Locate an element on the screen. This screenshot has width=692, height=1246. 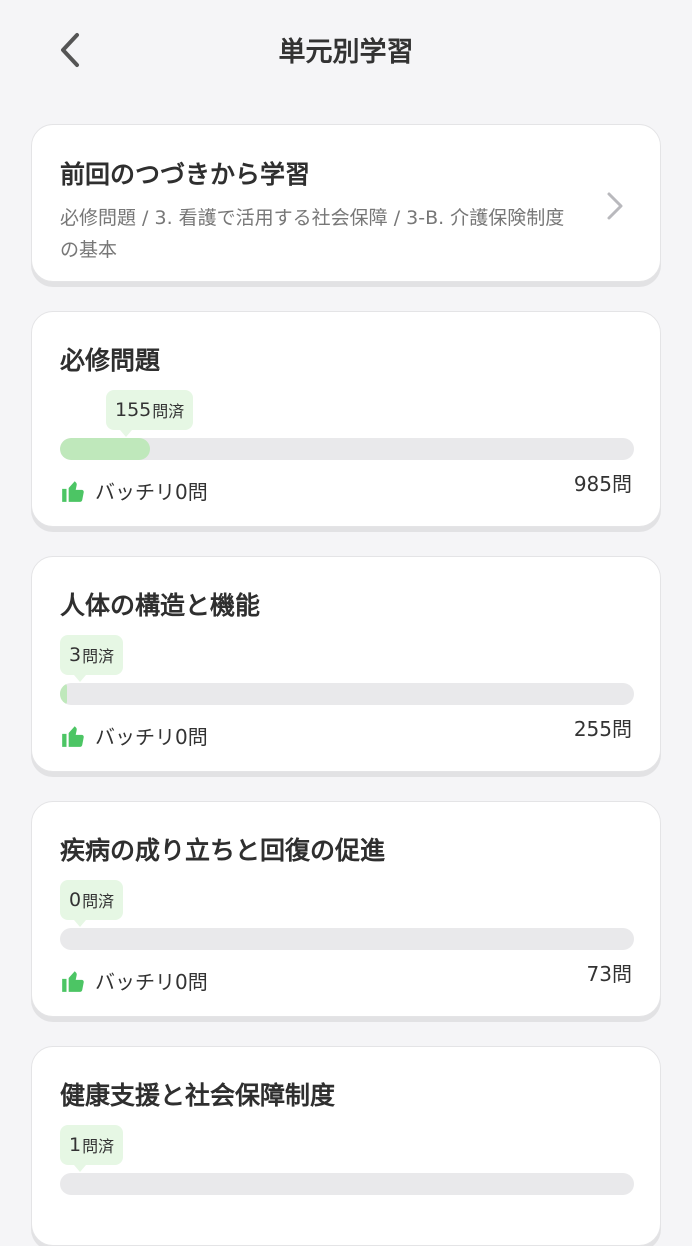
resume-path: 必修問題 / 3. 看護で活用する社会保障 / 3-B. 介護保険制度の基本 is located at coordinates (312, 234).